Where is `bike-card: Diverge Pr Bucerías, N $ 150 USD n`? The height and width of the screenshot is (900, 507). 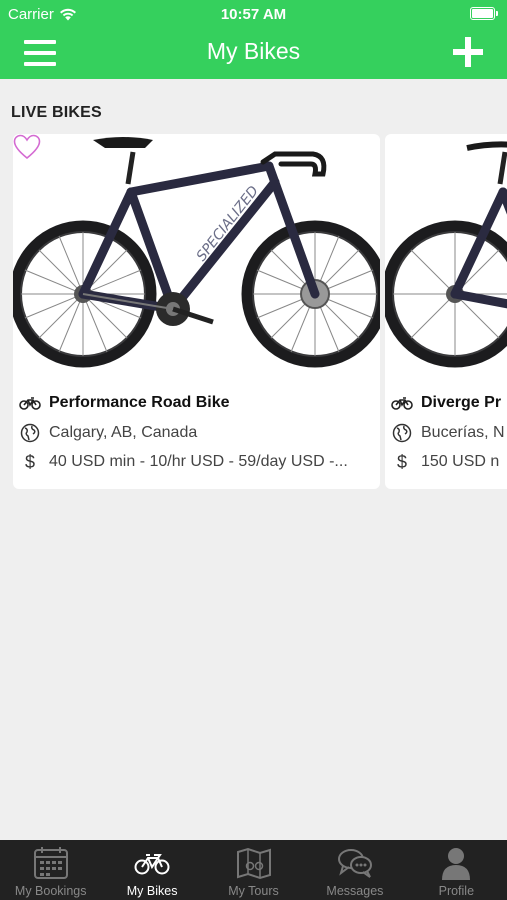
bike-card: Diverge Pr Bucerías, N $ 150 USD n is located at coordinates (446, 311).